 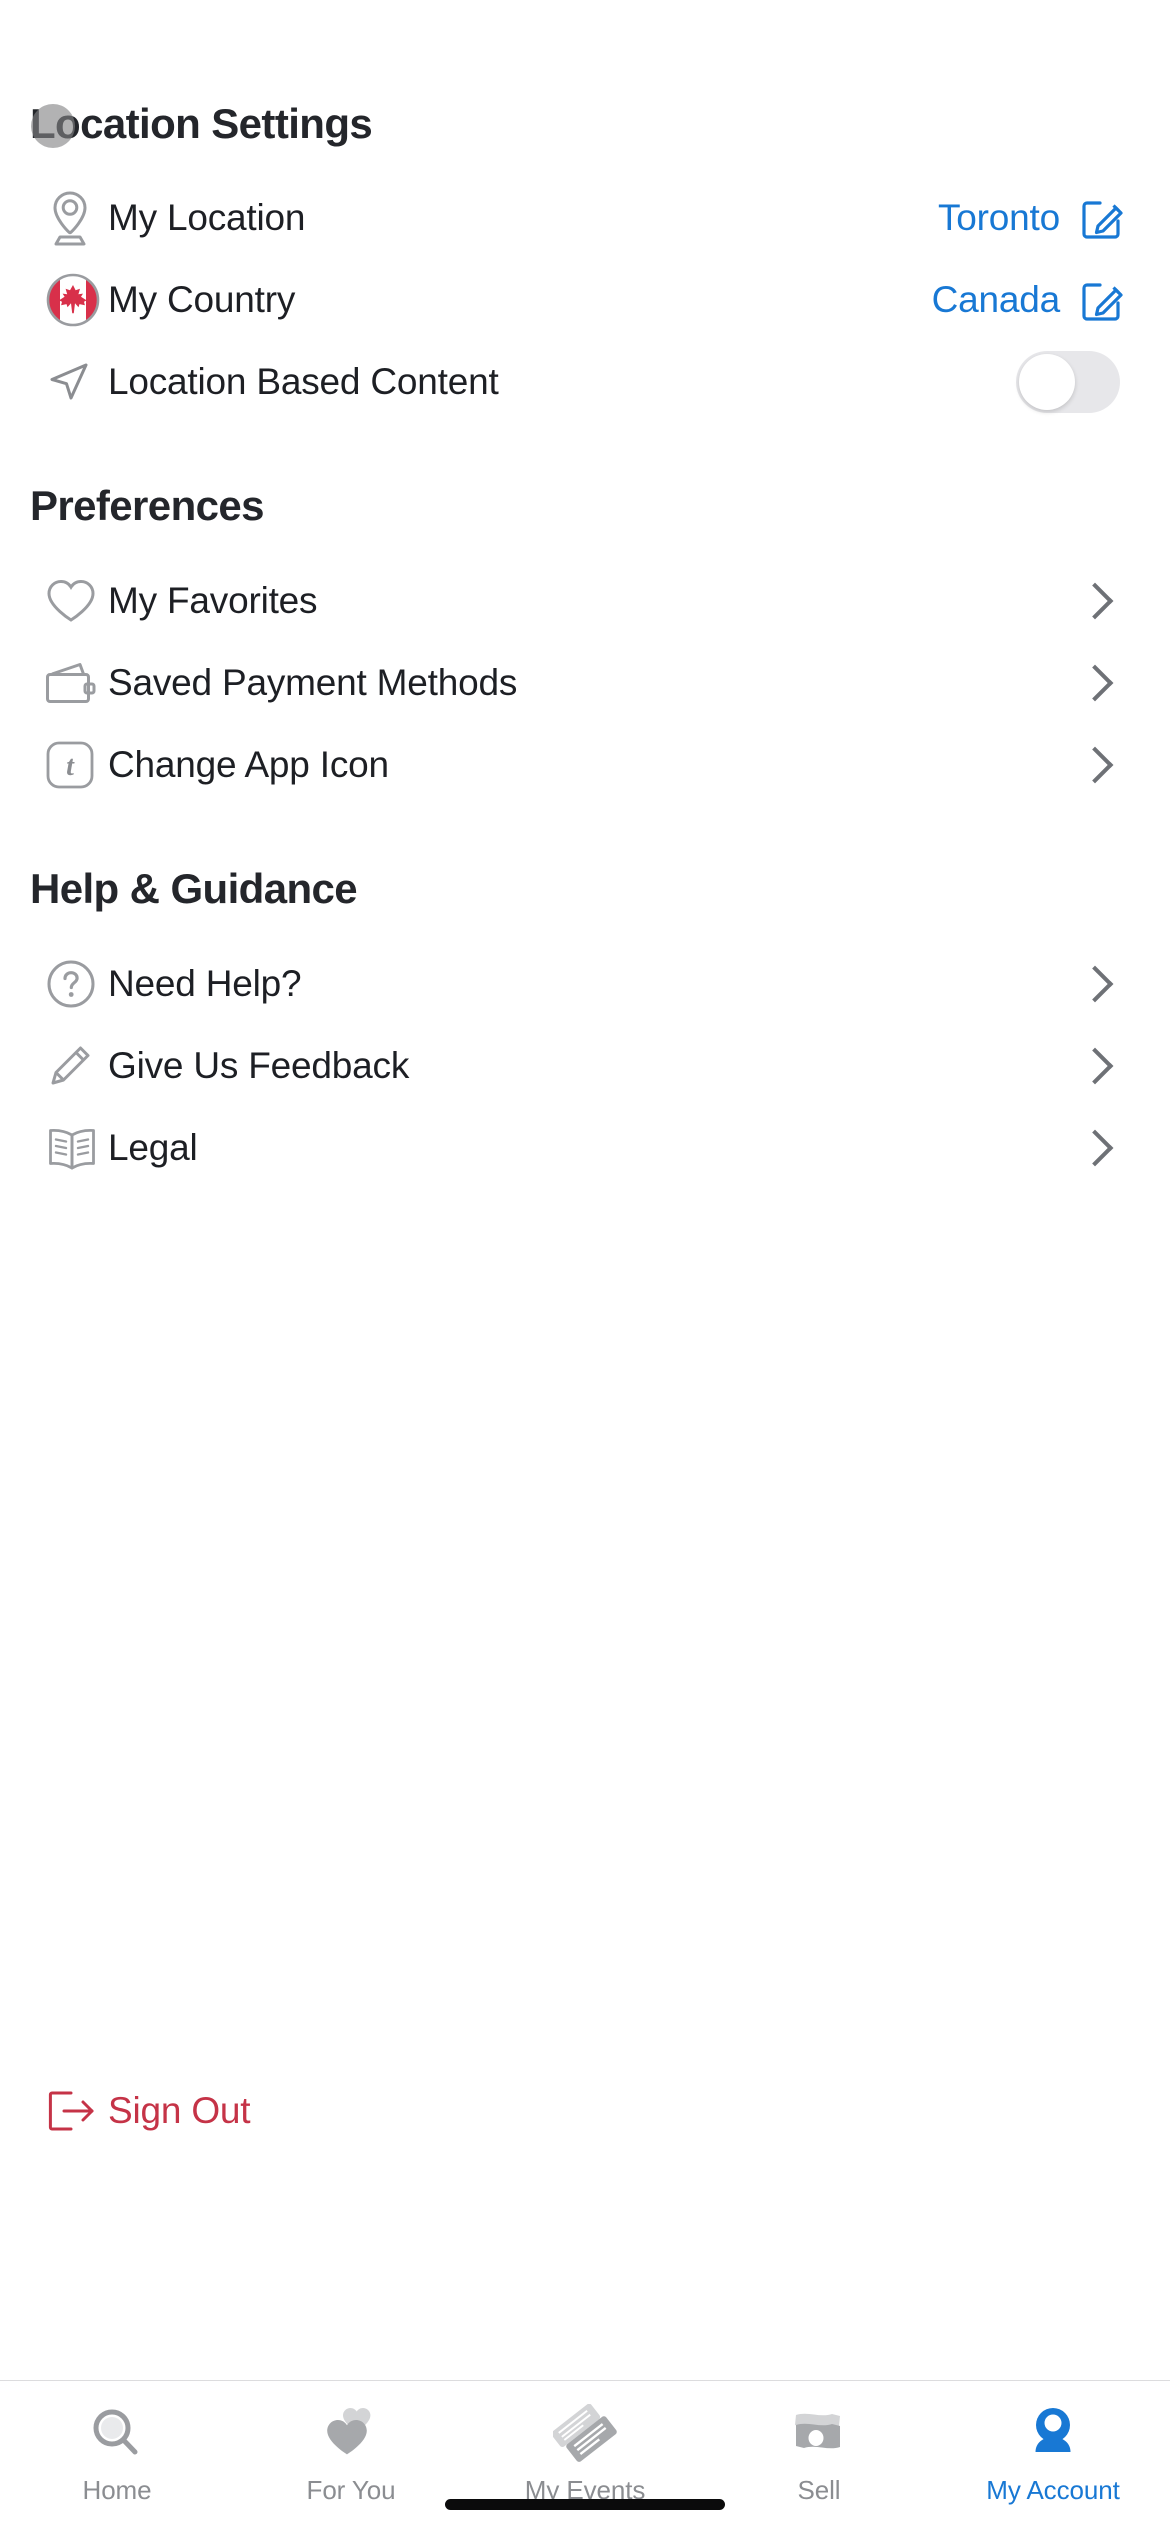 What do you see at coordinates (69, 1148) in the screenshot?
I see `open-book-icon` at bounding box center [69, 1148].